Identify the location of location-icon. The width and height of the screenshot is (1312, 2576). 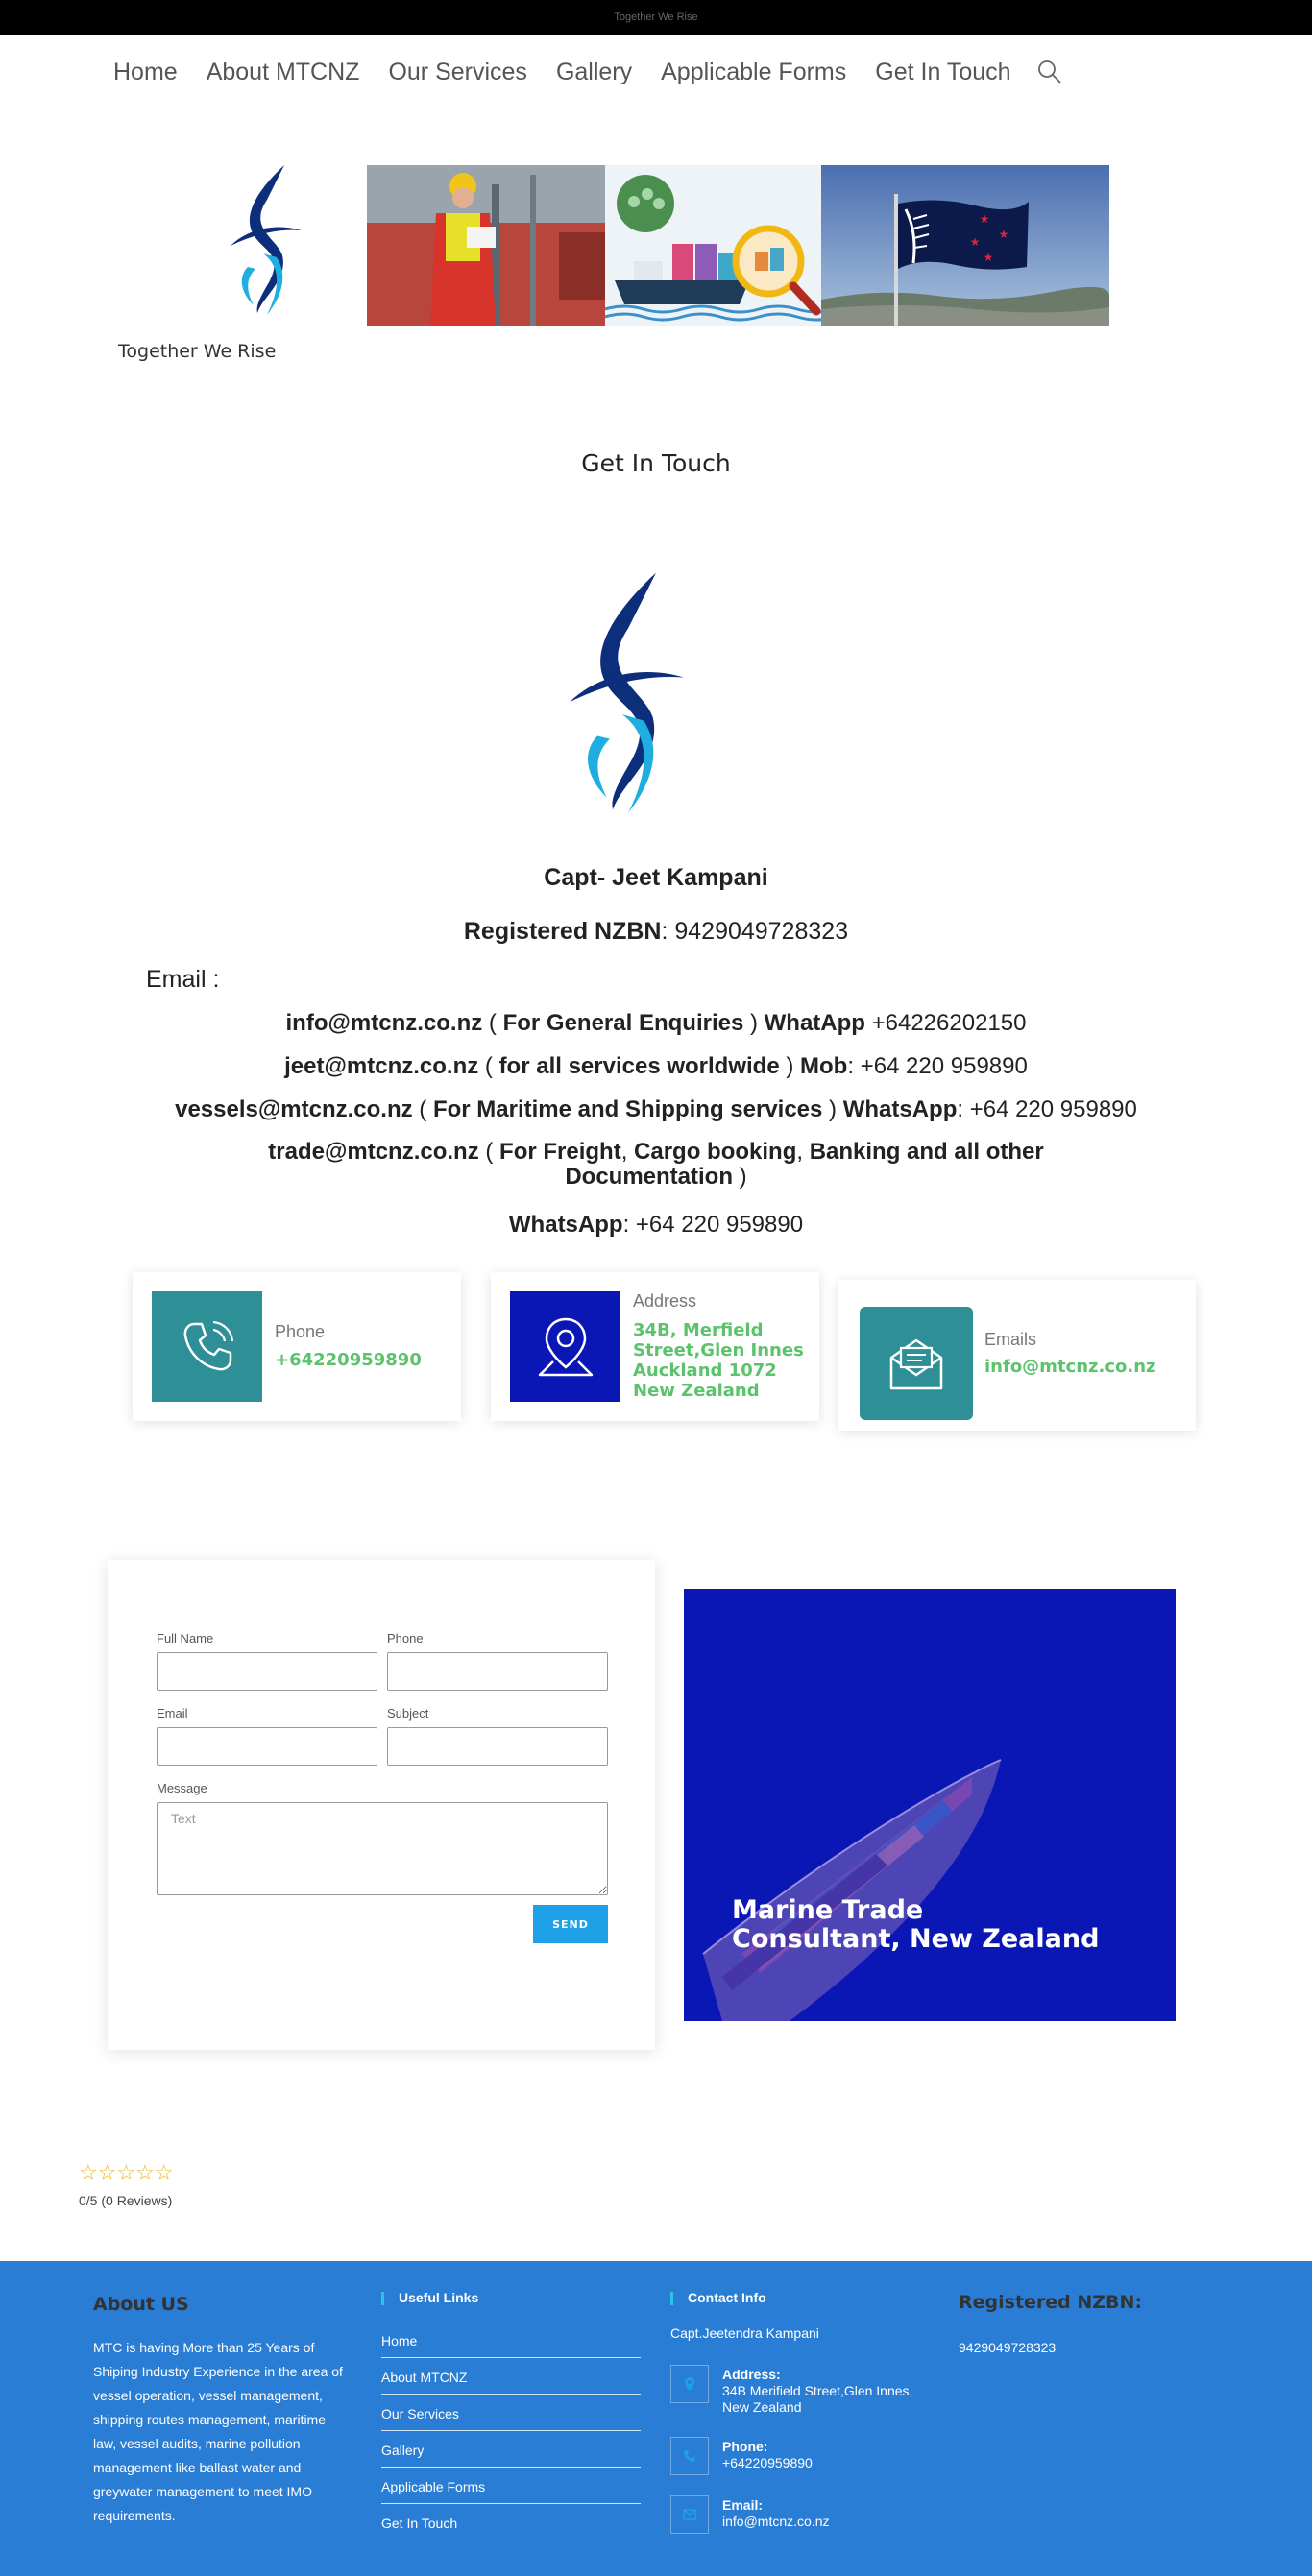
(689, 2384).